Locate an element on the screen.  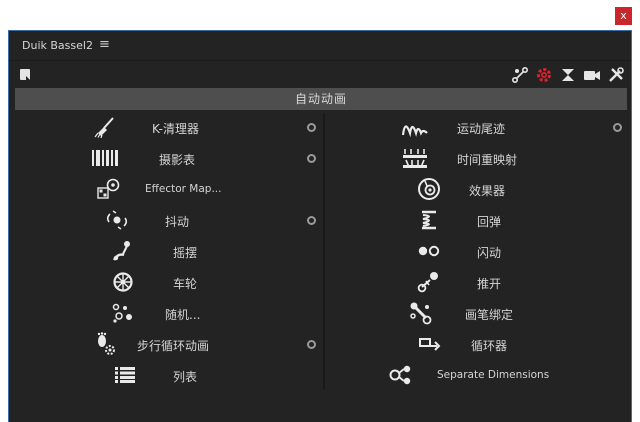
tool-list: 列表 is located at coordinates (167, 375).